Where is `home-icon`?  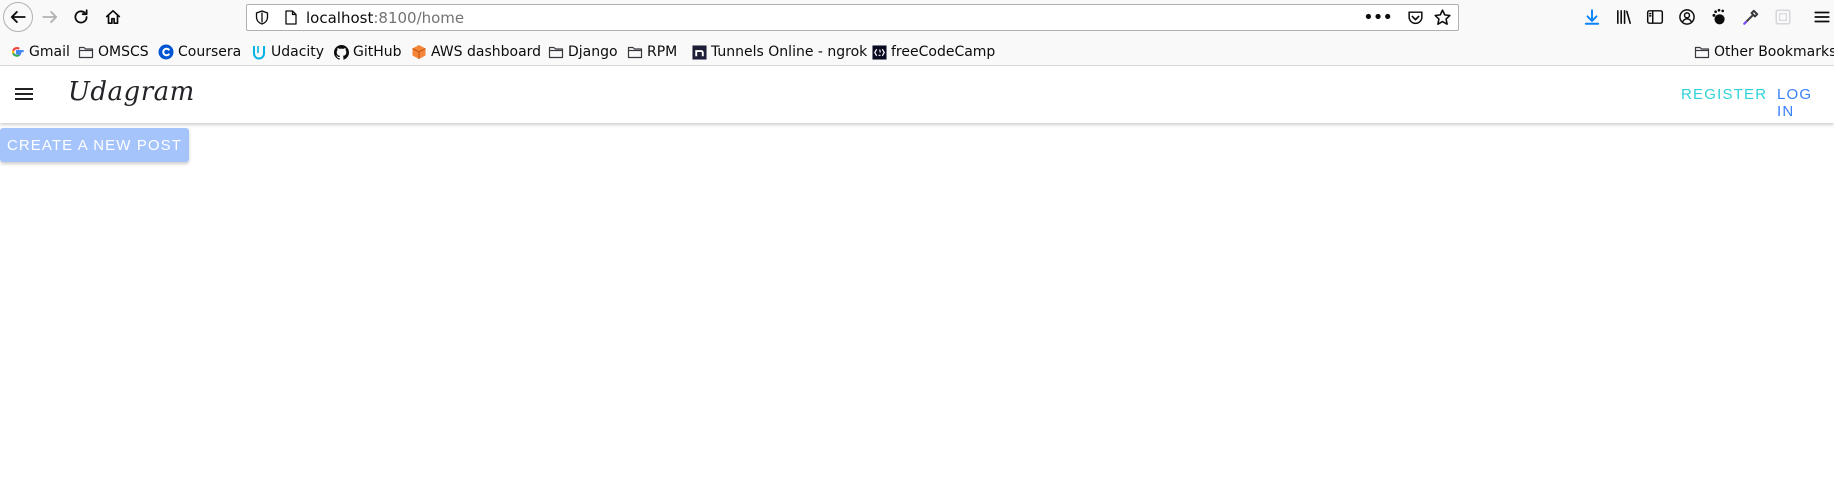 home-icon is located at coordinates (113, 17).